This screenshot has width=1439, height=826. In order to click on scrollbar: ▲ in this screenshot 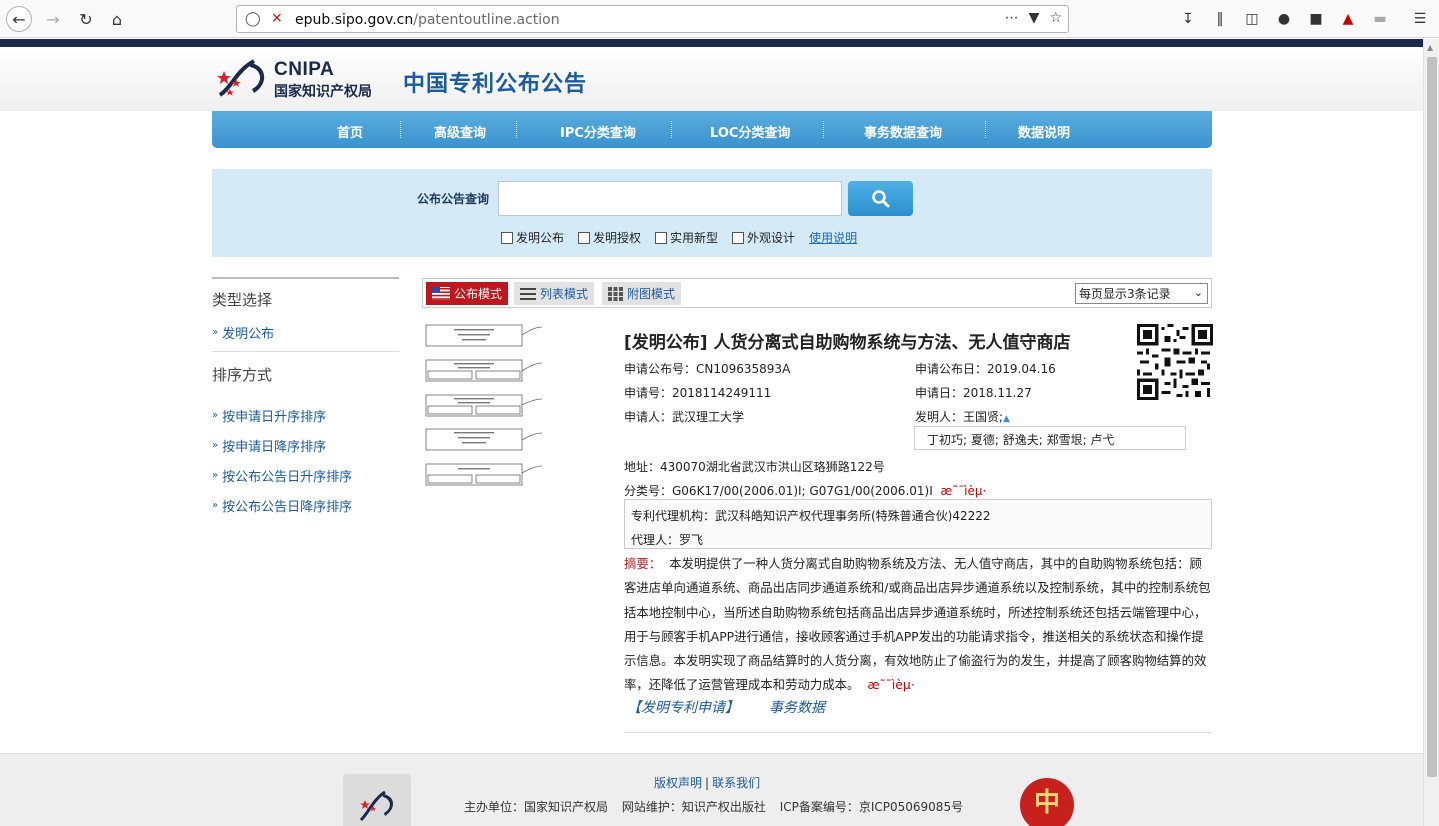, I will do `click(1431, 432)`.